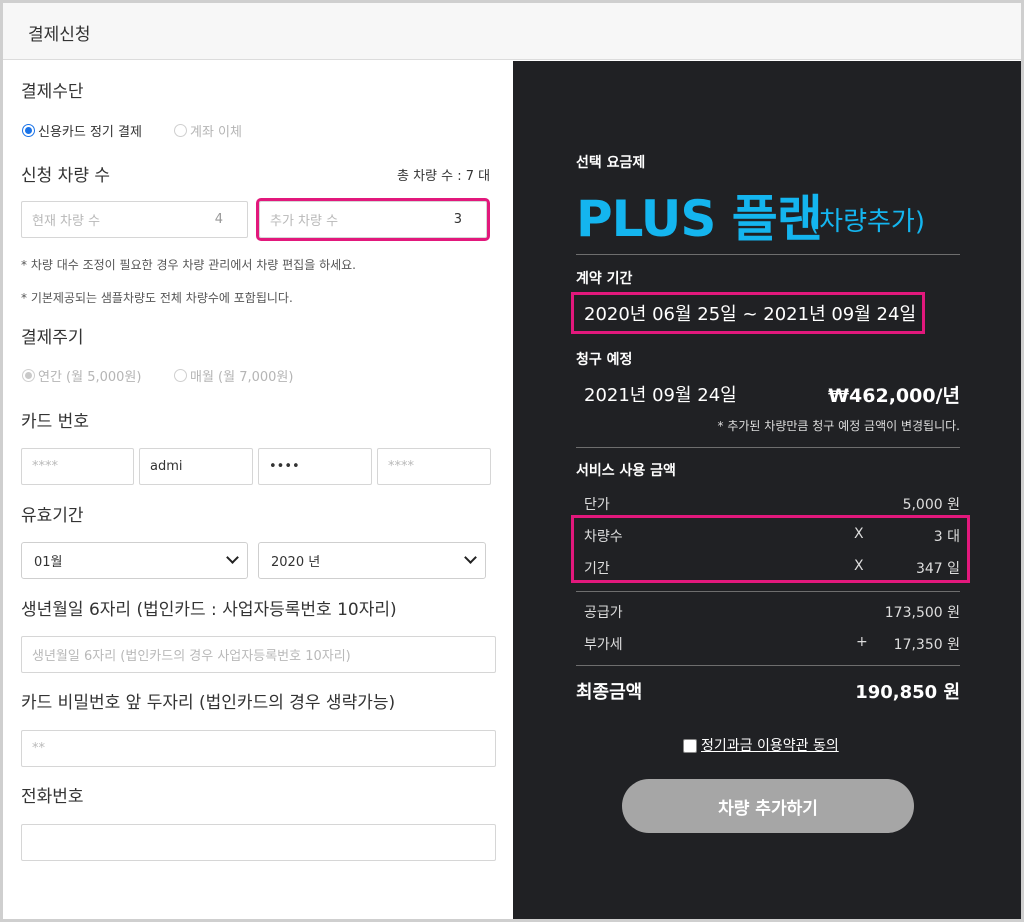 The width and height of the screenshot is (1024, 922). What do you see at coordinates (894, 396) in the screenshot?
I see `billing-amount: ₩462,000/년` at bounding box center [894, 396].